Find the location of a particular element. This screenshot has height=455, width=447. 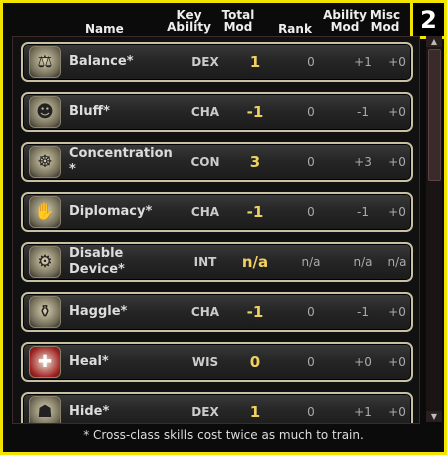

skill-row: ☻ Bluff* CHA -1 0 -1 +0 is located at coordinates (217, 112).